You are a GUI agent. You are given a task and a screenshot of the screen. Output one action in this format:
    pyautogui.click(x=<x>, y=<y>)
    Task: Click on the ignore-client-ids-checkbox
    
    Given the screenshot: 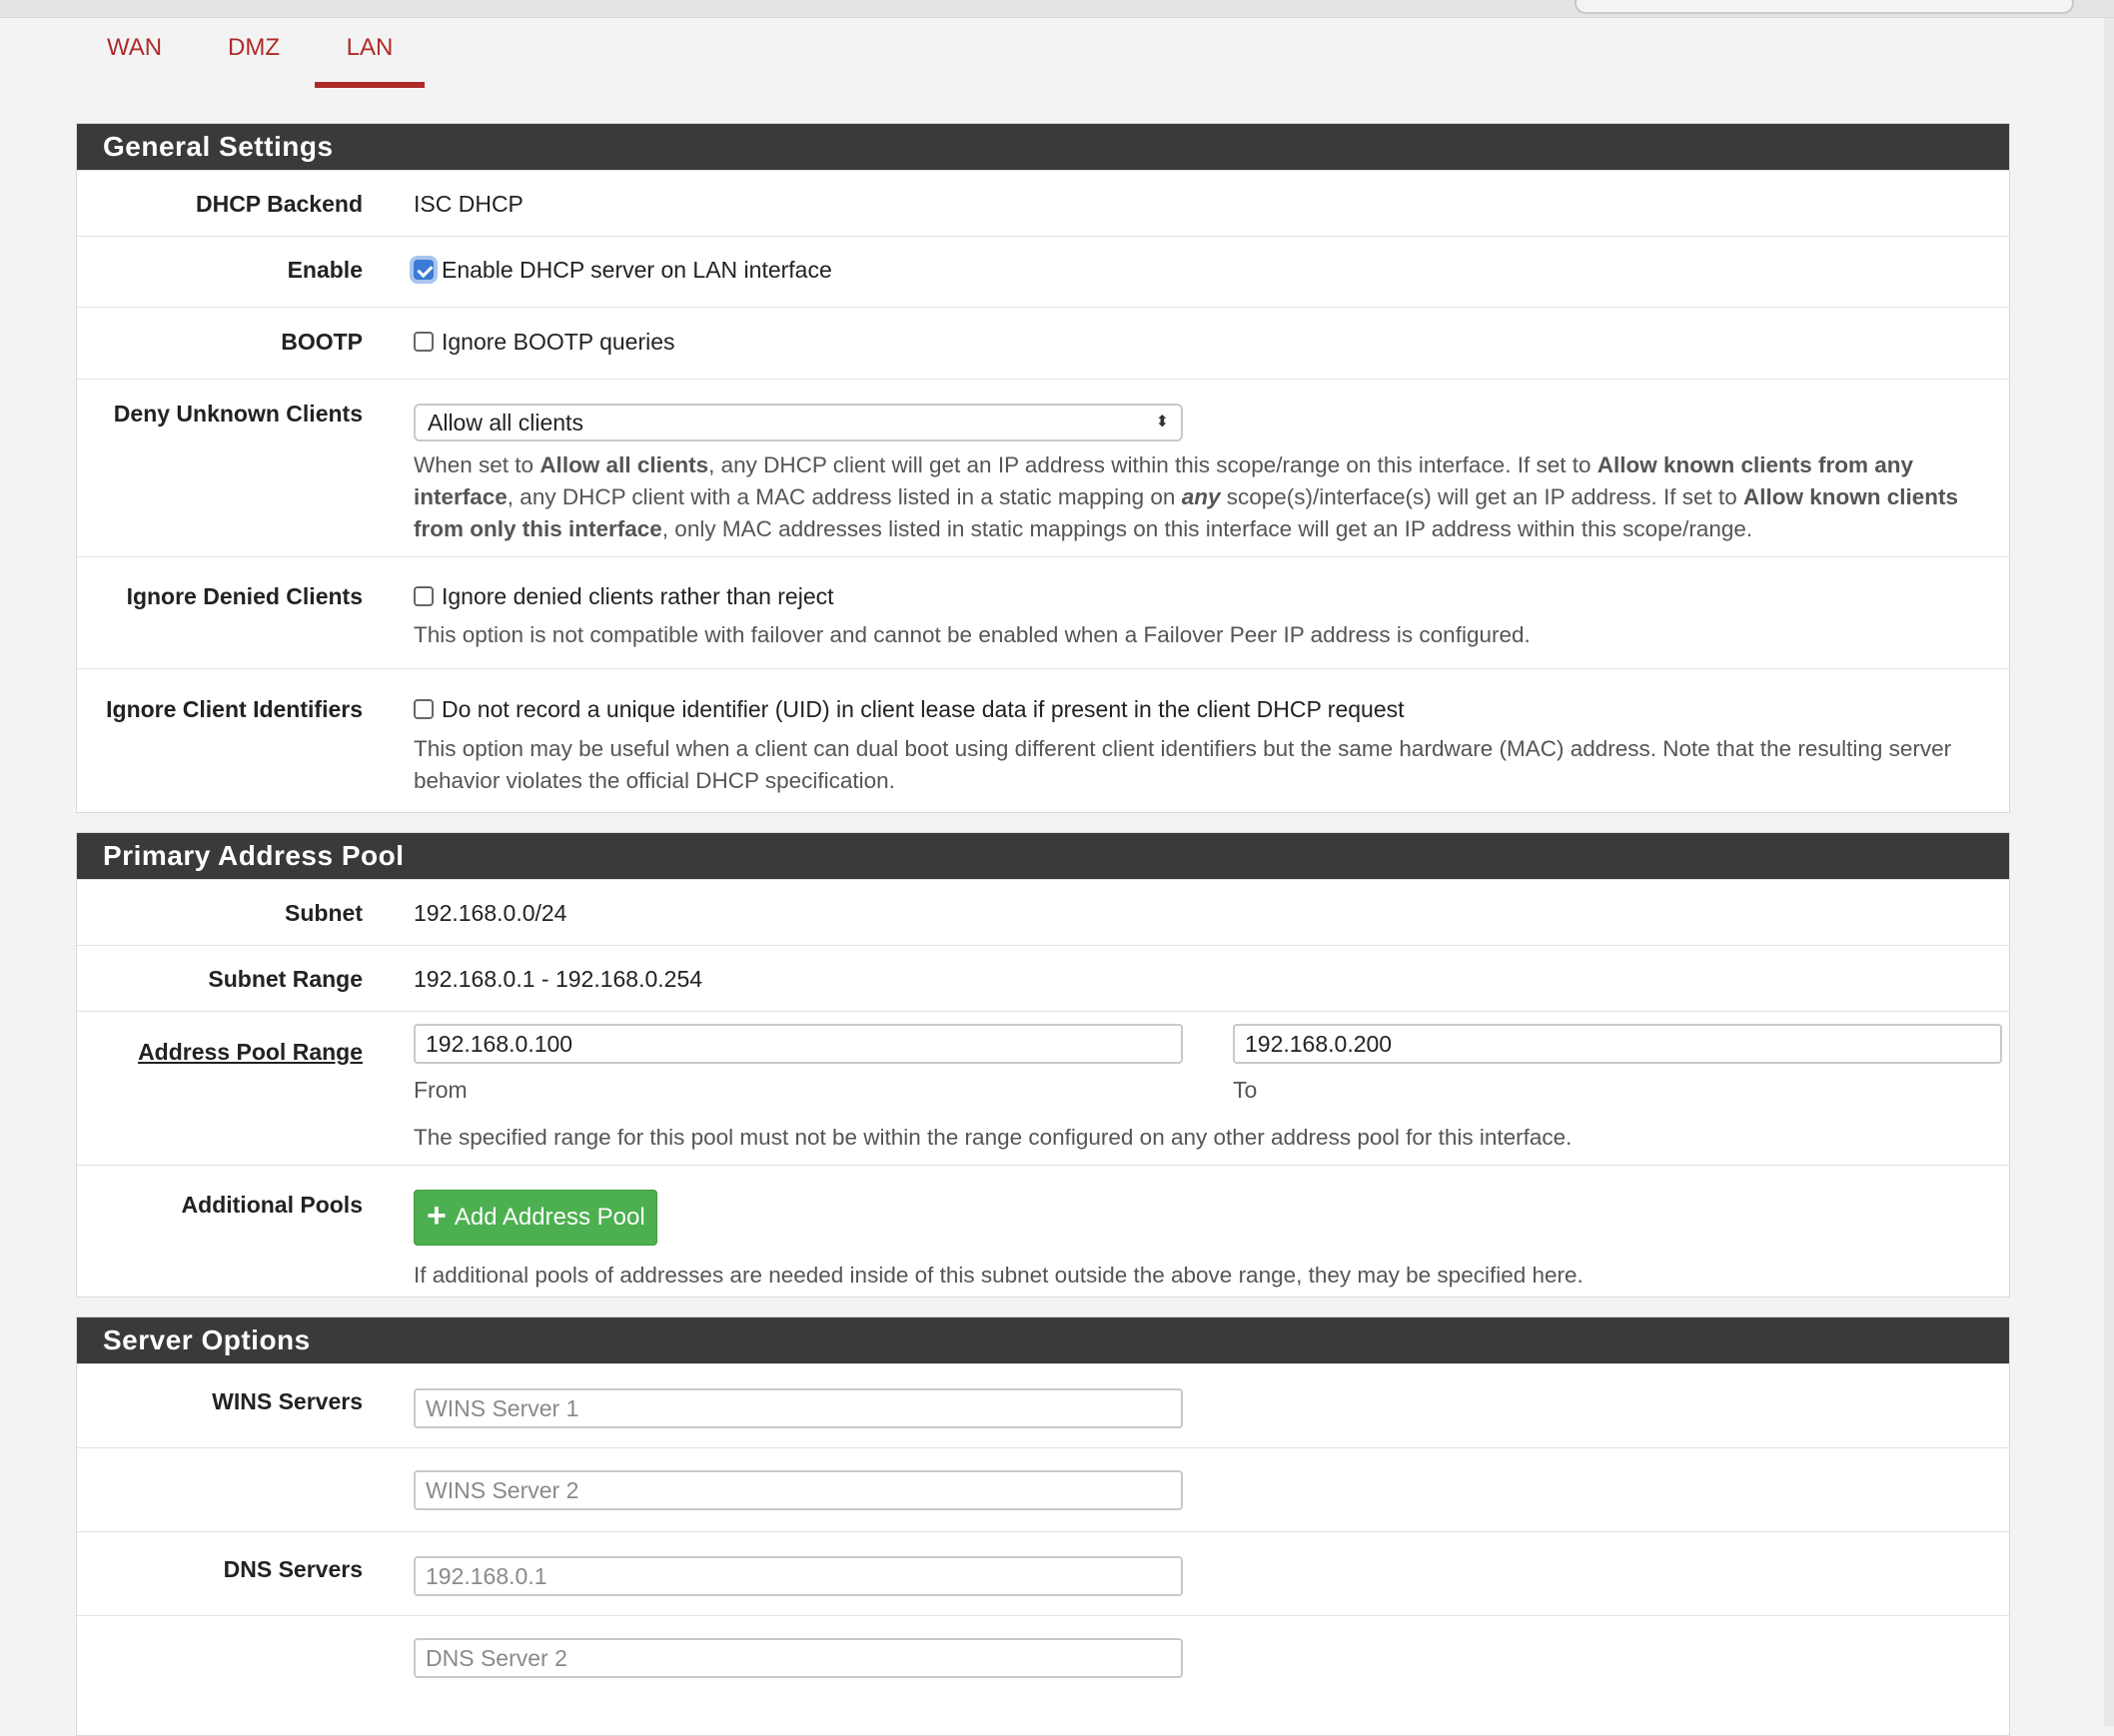 What is the action you would take?
    pyautogui.click(x=424, y=708)
    